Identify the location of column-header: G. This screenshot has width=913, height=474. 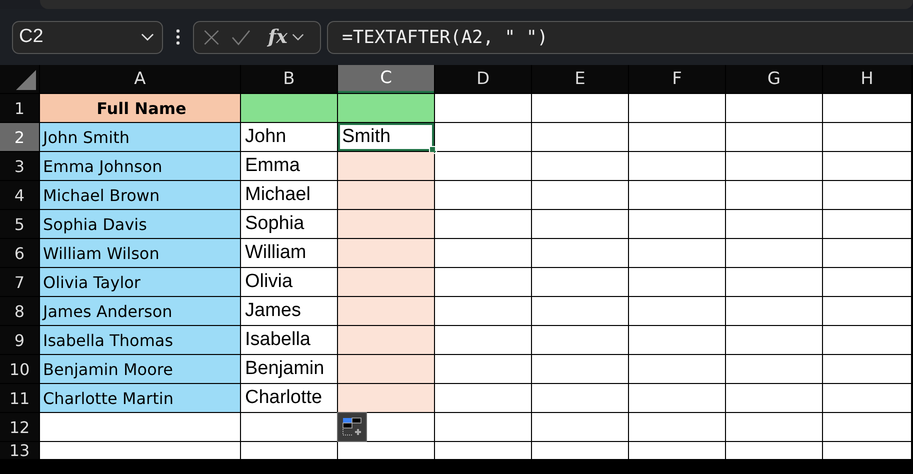
(774, 79).